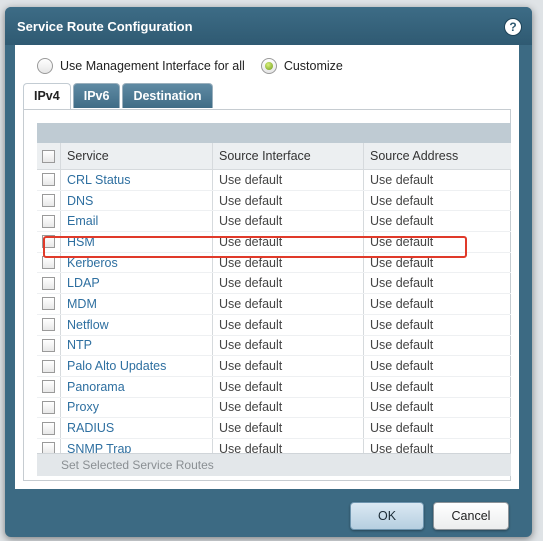 The width and height of the screenshot is (543, 541). What do you see at coordinates (90, 428) in the screenshot?
I see `service-link: RADIUS` at bounding box center [90, 428].